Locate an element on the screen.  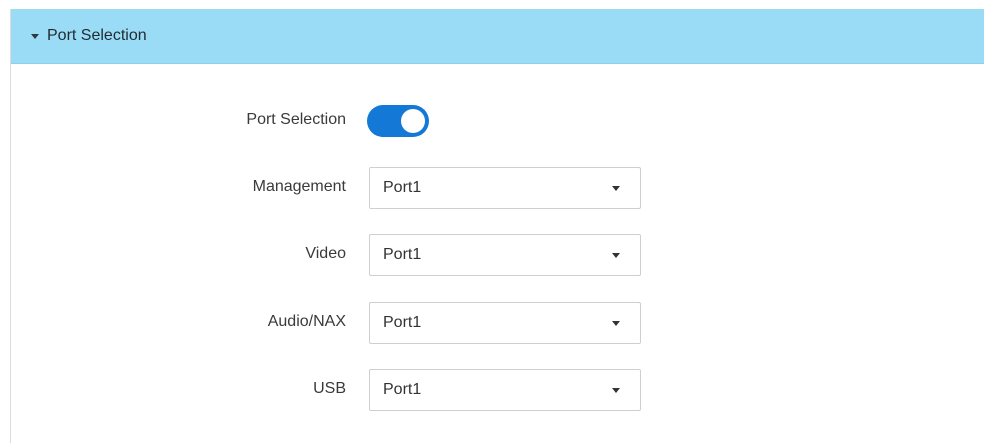
port-selection-row: Port Selection is located at coordinates (497, 120).